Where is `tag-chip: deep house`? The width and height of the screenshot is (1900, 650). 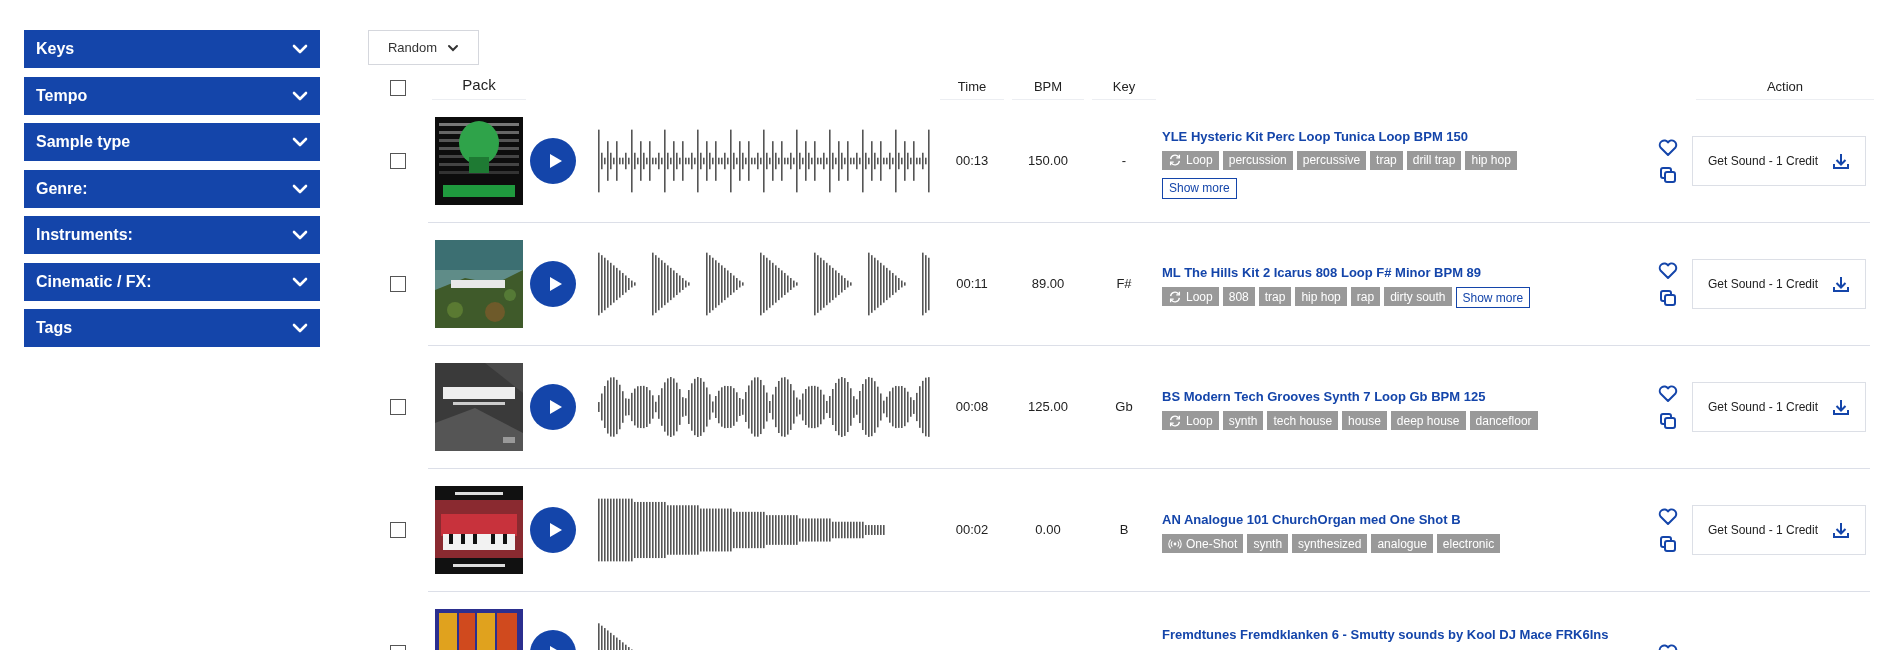 tag-chip: deep house is located at coordinates (1428, 420).